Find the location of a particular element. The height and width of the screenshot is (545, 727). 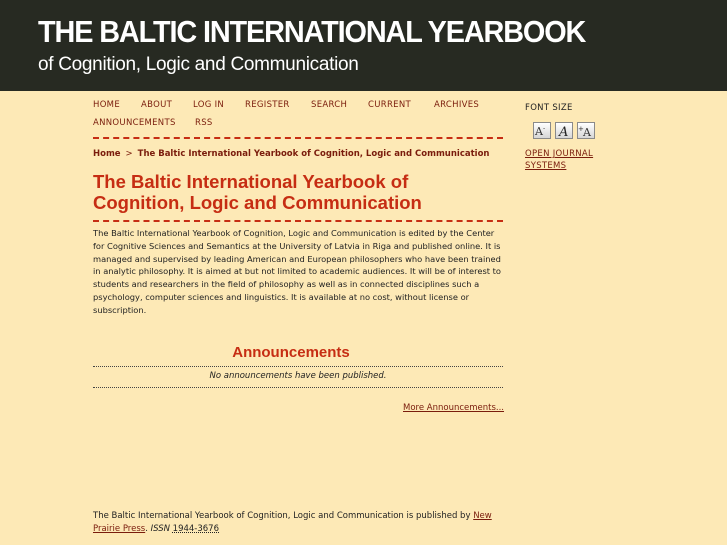

nav-about: ABOUT is located at coordinates (156, 105).